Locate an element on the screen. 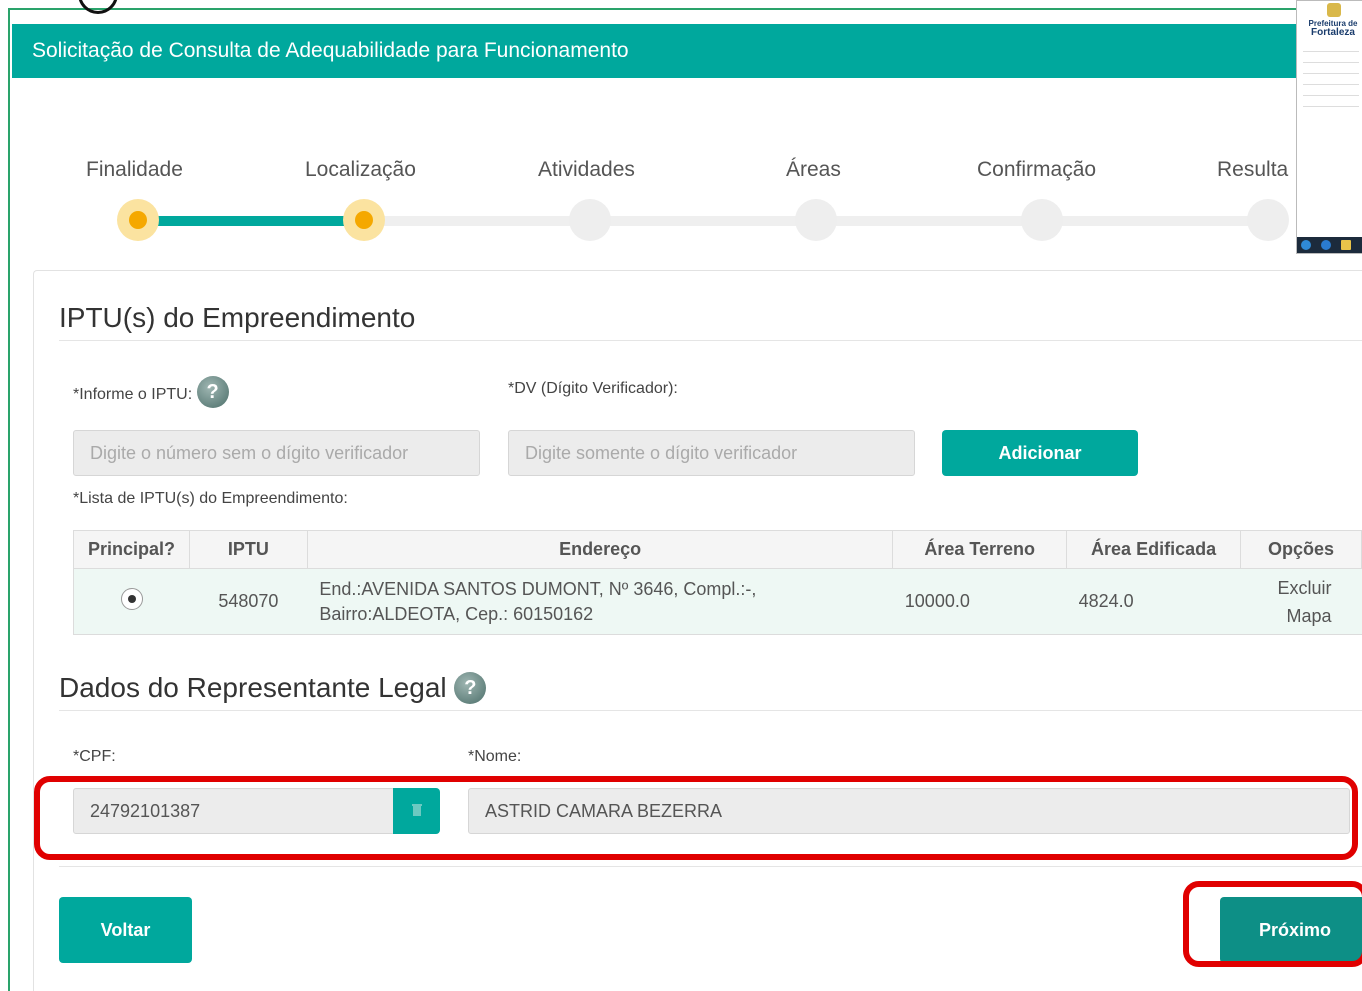  options-cell: Excluir Mapa is located at coordinates (1301, 601).